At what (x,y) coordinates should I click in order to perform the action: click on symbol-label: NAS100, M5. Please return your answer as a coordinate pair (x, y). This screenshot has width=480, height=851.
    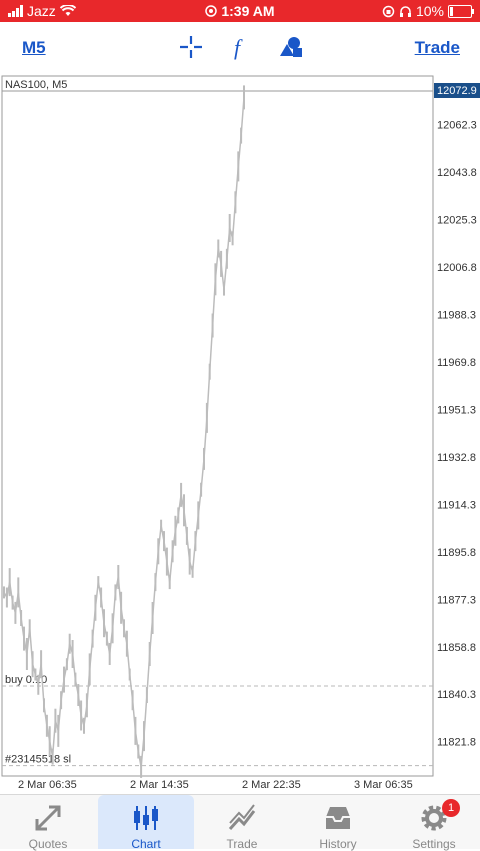
    Looking at the image, I should click on (36, 85).